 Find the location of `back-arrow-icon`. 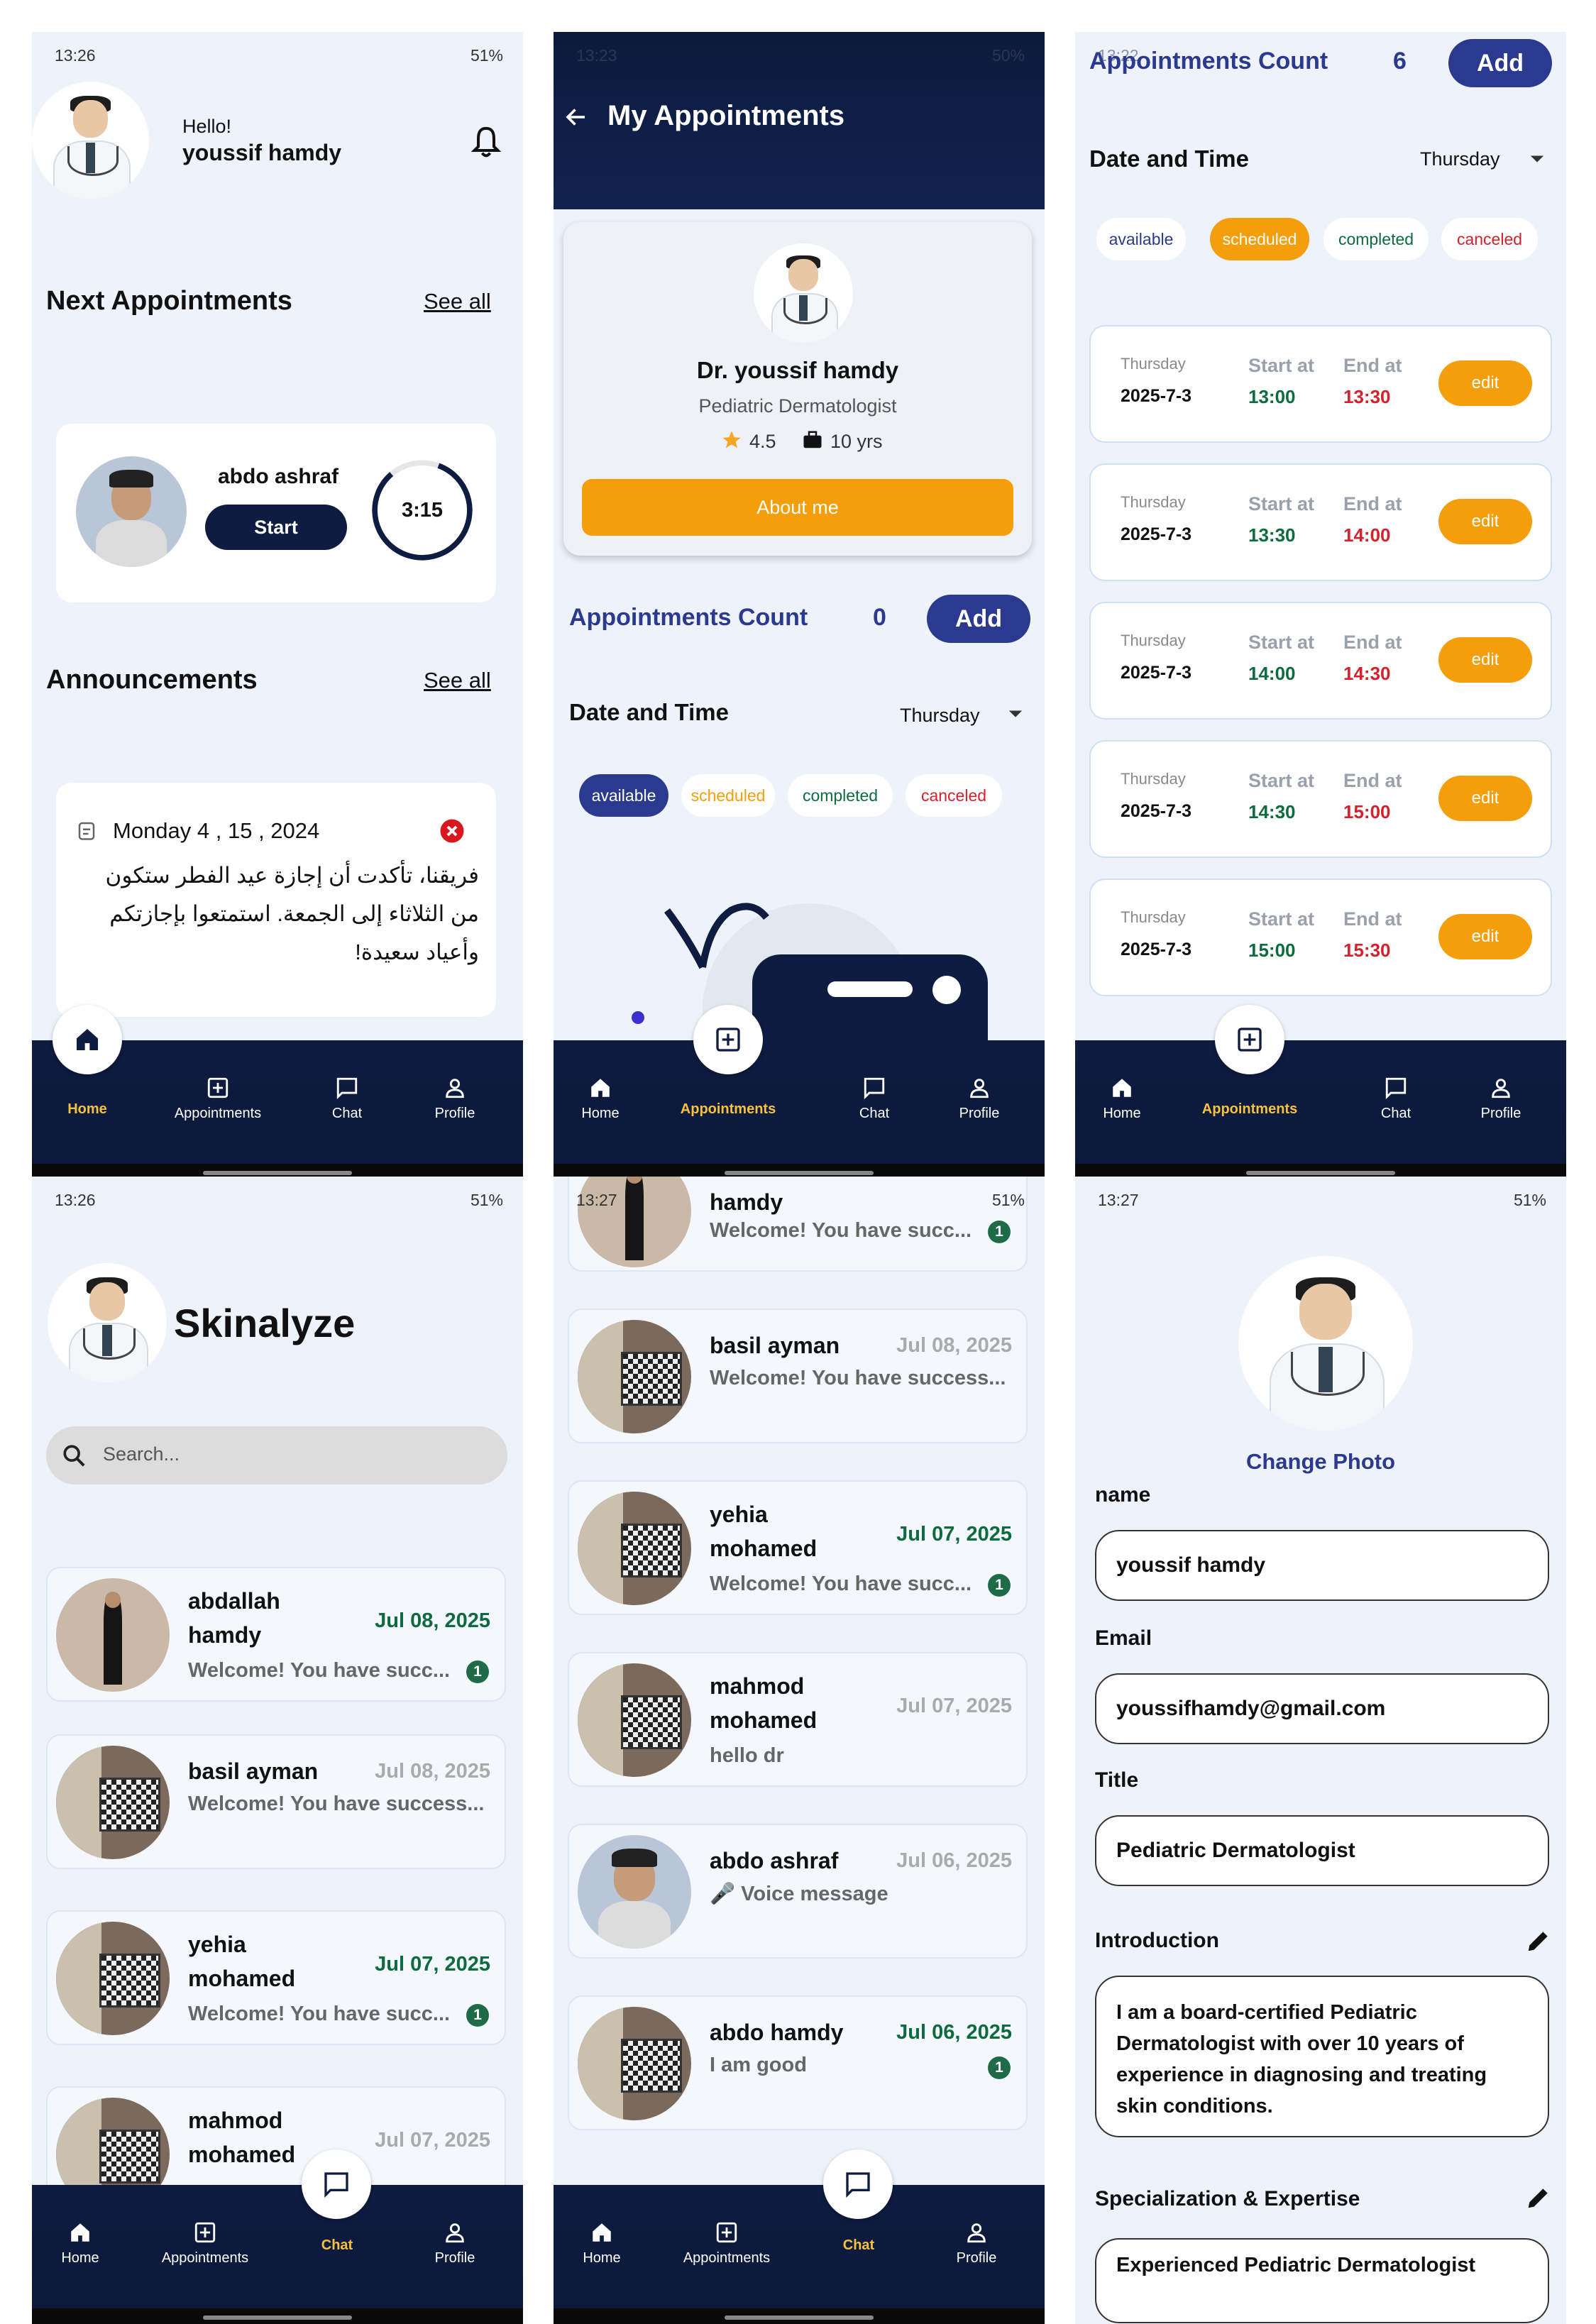

back-arrow-icon is located at coordinates (576, 117).